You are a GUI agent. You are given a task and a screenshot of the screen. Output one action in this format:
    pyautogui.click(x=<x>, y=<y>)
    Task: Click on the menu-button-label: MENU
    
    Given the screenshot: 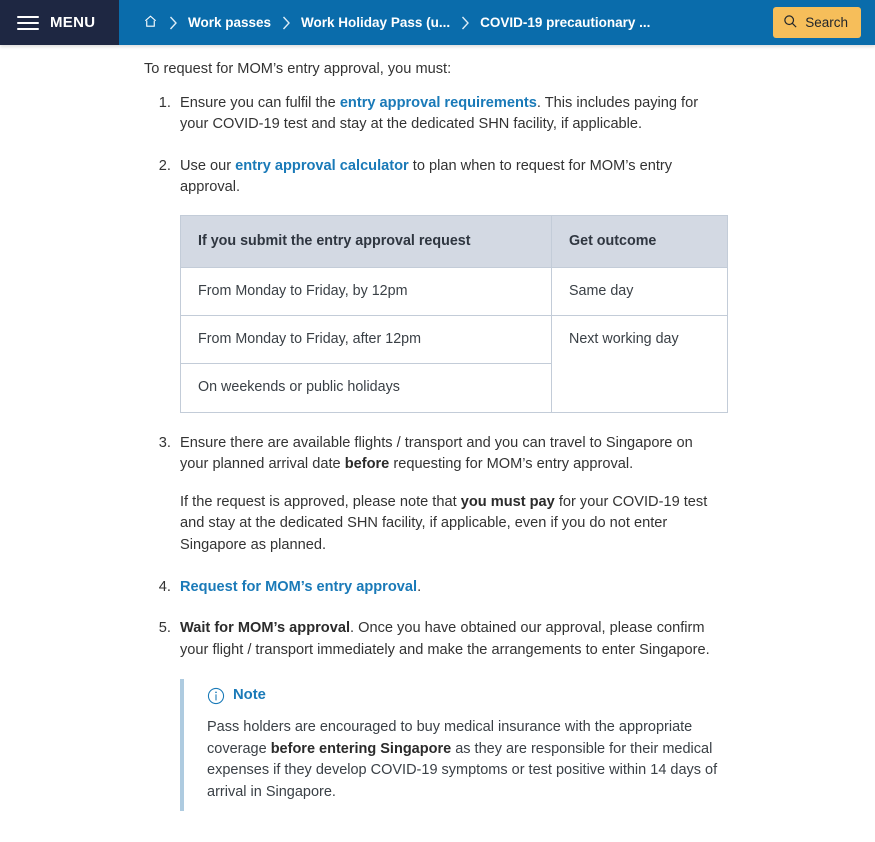 What is the action you would take?
    pyautogui.click(x=73, y=22)
    